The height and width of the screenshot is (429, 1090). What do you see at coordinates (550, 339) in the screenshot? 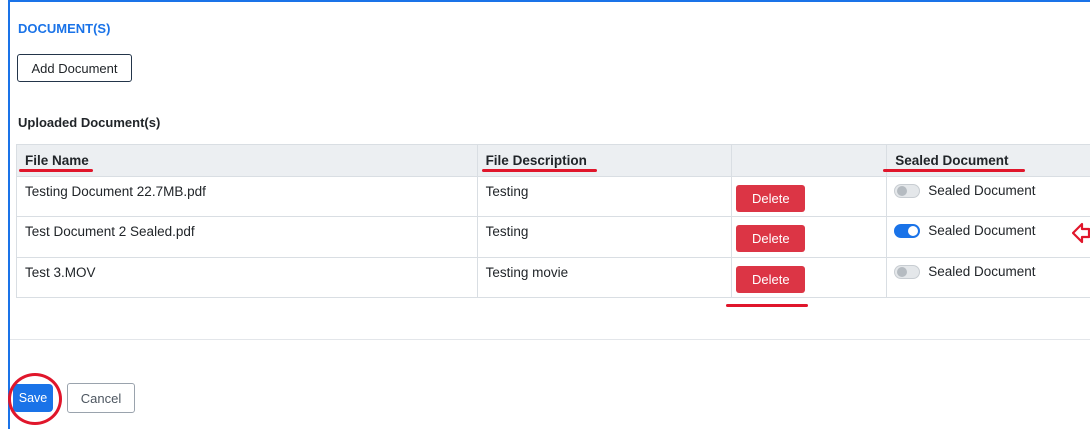
I see `footer-divider` at bounding box center [550, 339].